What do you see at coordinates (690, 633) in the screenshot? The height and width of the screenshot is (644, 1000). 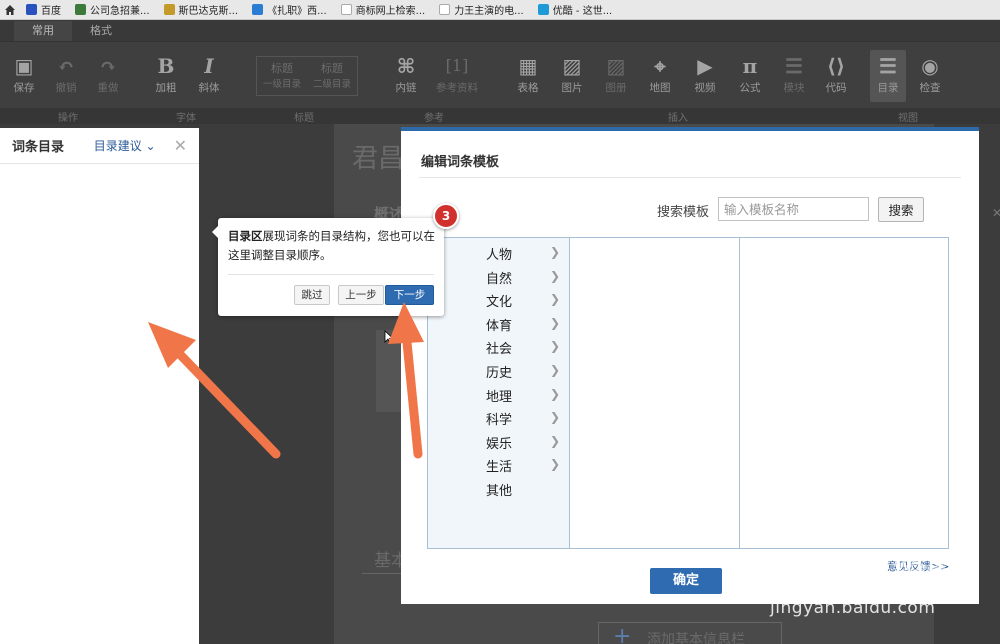 I see `add-basic-info-button: + 添加基本信息栏` at bounding box center [690, 633].